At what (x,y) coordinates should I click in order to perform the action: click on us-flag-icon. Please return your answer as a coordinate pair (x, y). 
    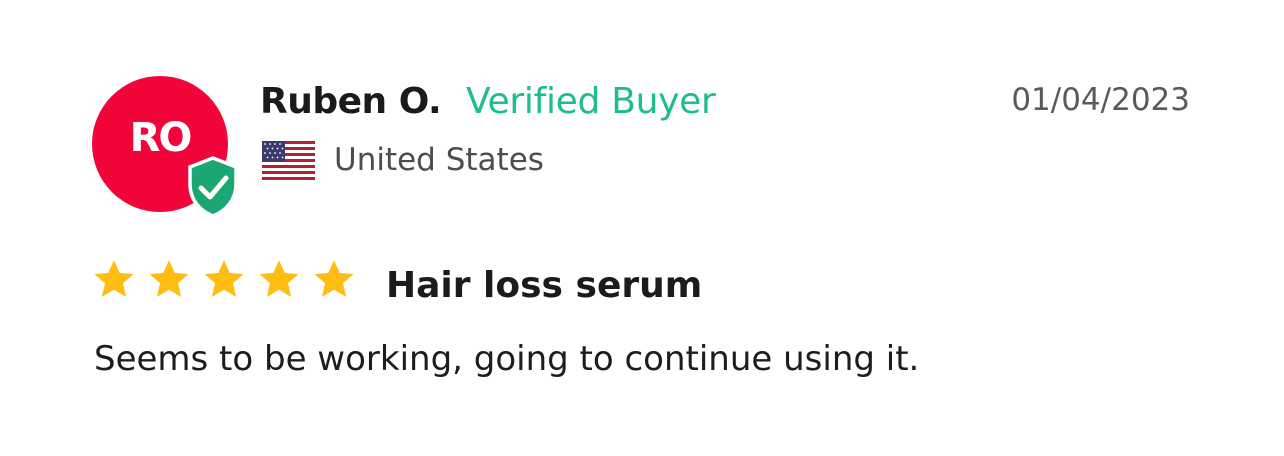
    Looking at the image, I should click on (288, 160).